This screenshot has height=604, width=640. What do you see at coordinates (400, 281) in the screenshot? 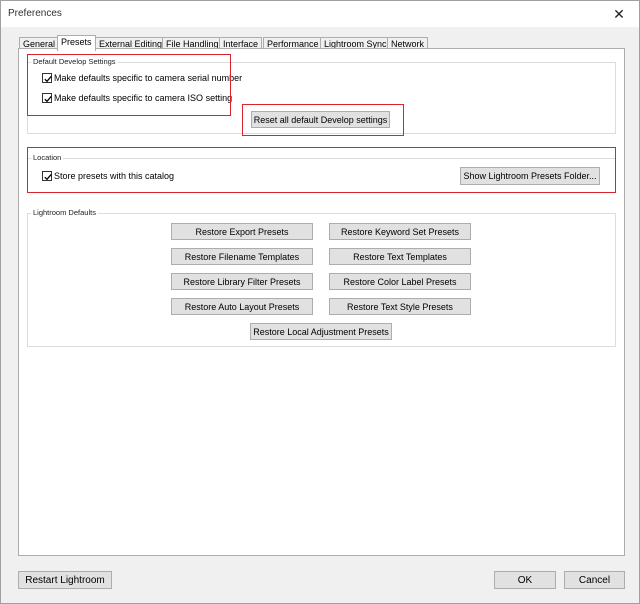
I see `restore-color-label-presets-button: Restore Color Label Presets` at bounding box center [400, 281].